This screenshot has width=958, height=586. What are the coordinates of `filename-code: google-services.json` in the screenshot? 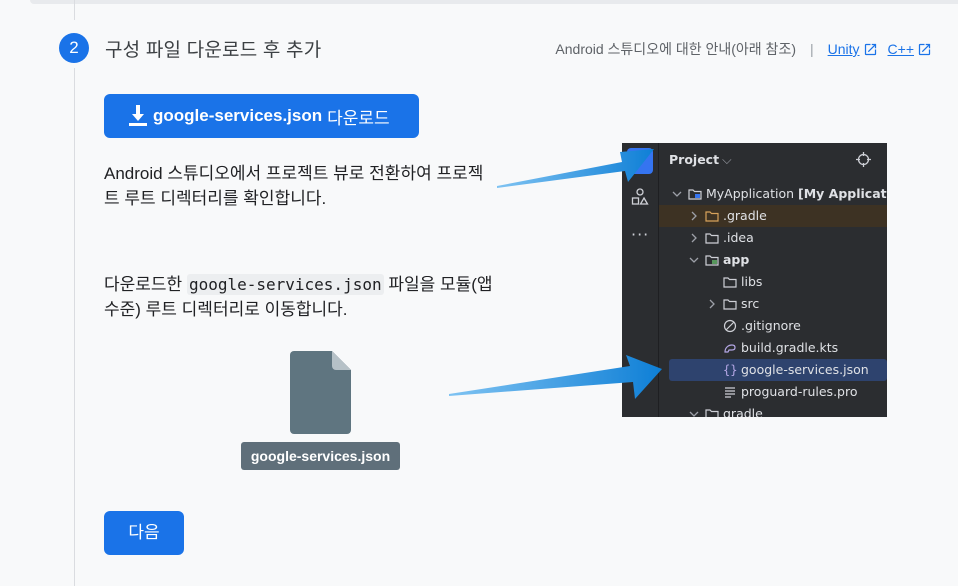 It's located at (285, 284).